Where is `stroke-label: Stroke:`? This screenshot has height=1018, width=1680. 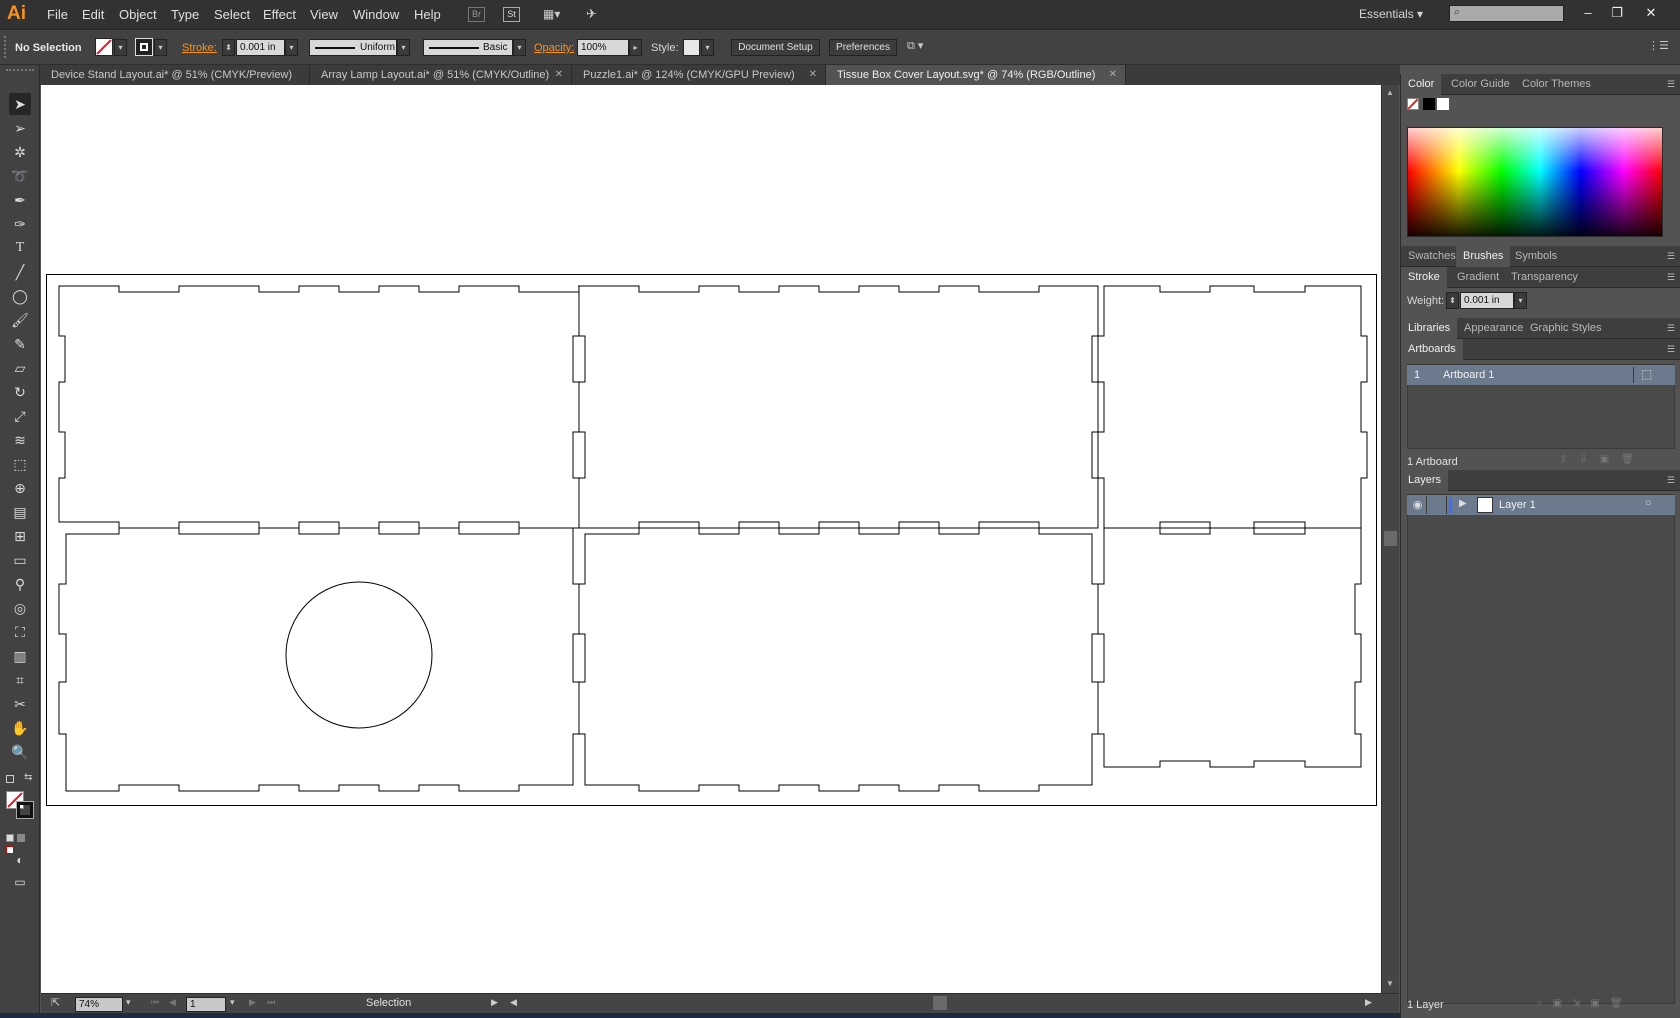
stroke-label: Stroke: is located at coordinates (199, 48).